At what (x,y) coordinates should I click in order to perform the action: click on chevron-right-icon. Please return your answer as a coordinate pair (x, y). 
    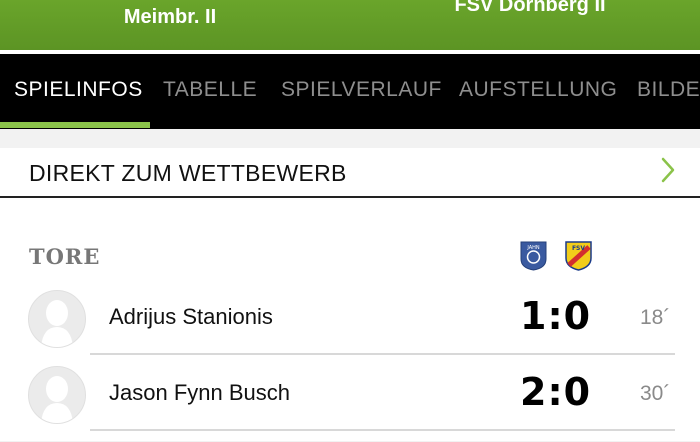
    Looking at the image, I should click on (668, 170).